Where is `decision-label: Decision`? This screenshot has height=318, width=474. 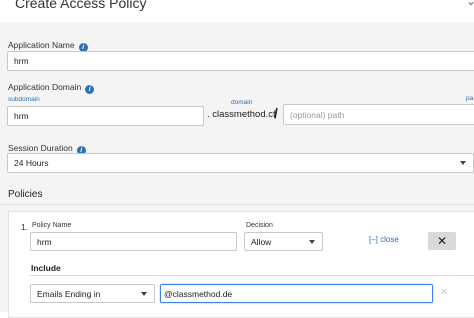
decision-label: Decision is located at coordinates (259, 225).